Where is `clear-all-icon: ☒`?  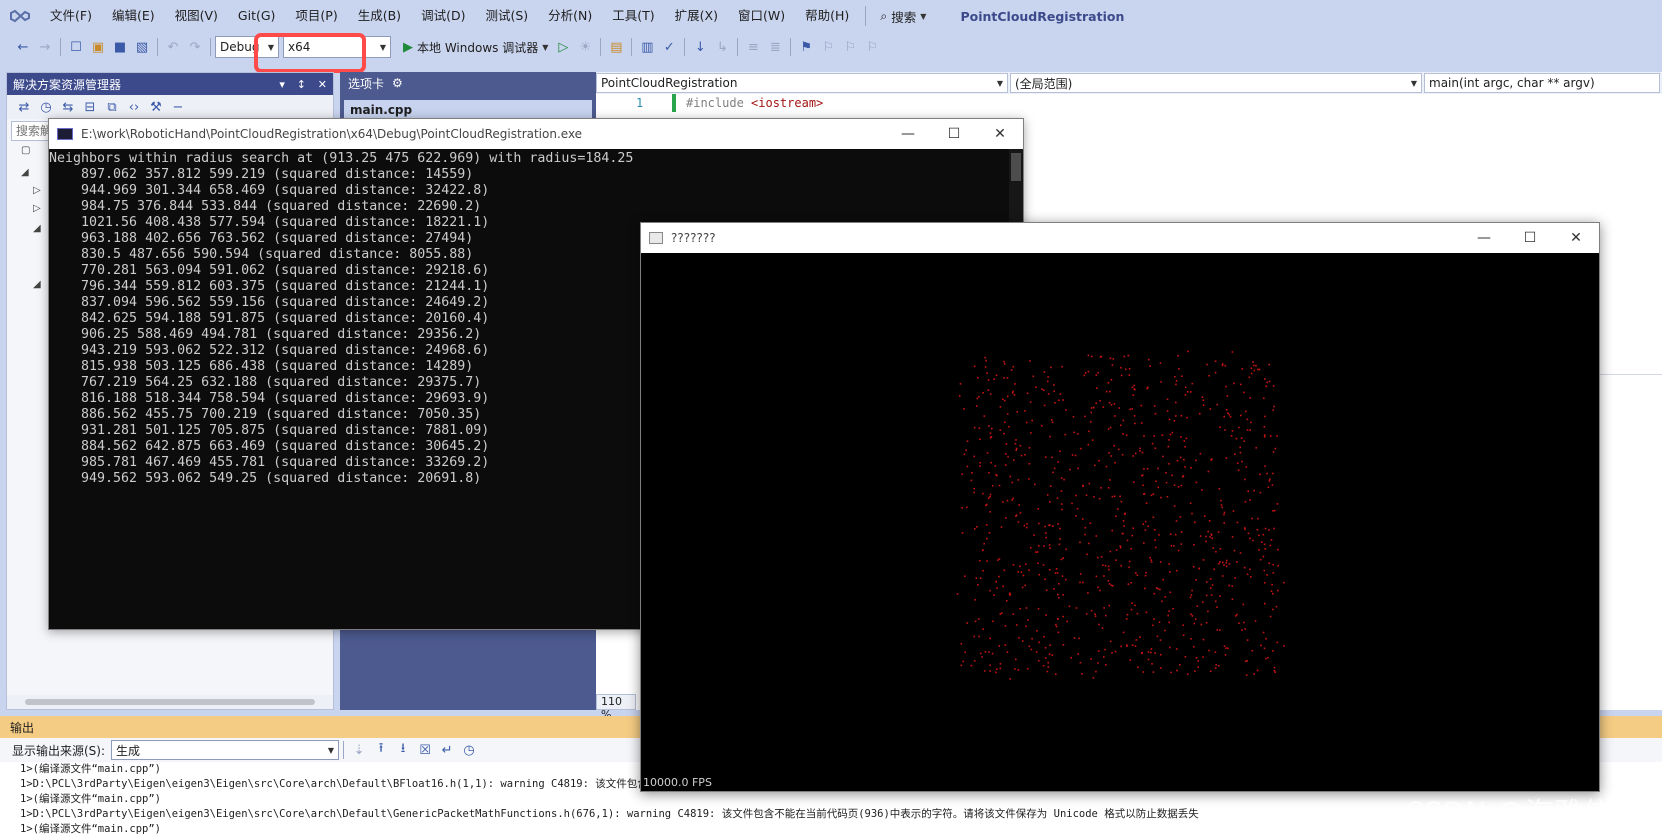 clear-all-icon: ☒ is located at coordinates (425, 750).